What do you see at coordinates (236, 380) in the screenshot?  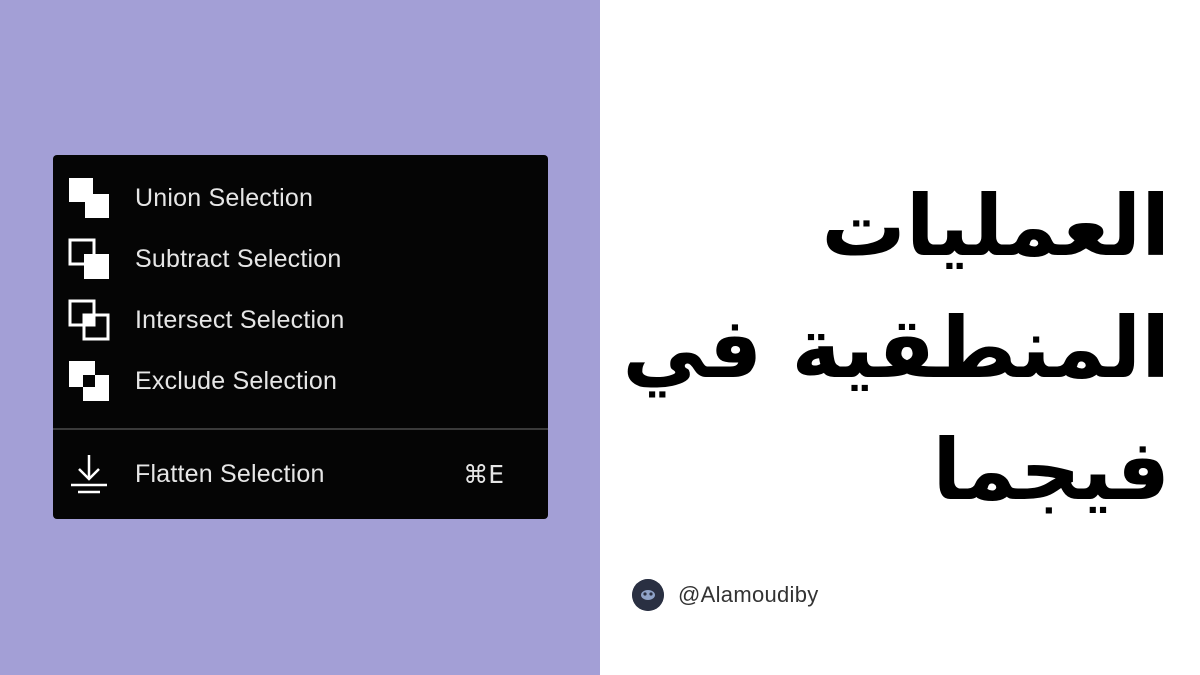 I see `menu-item-label: Exclude Selection` at bounding box center [236, 380].